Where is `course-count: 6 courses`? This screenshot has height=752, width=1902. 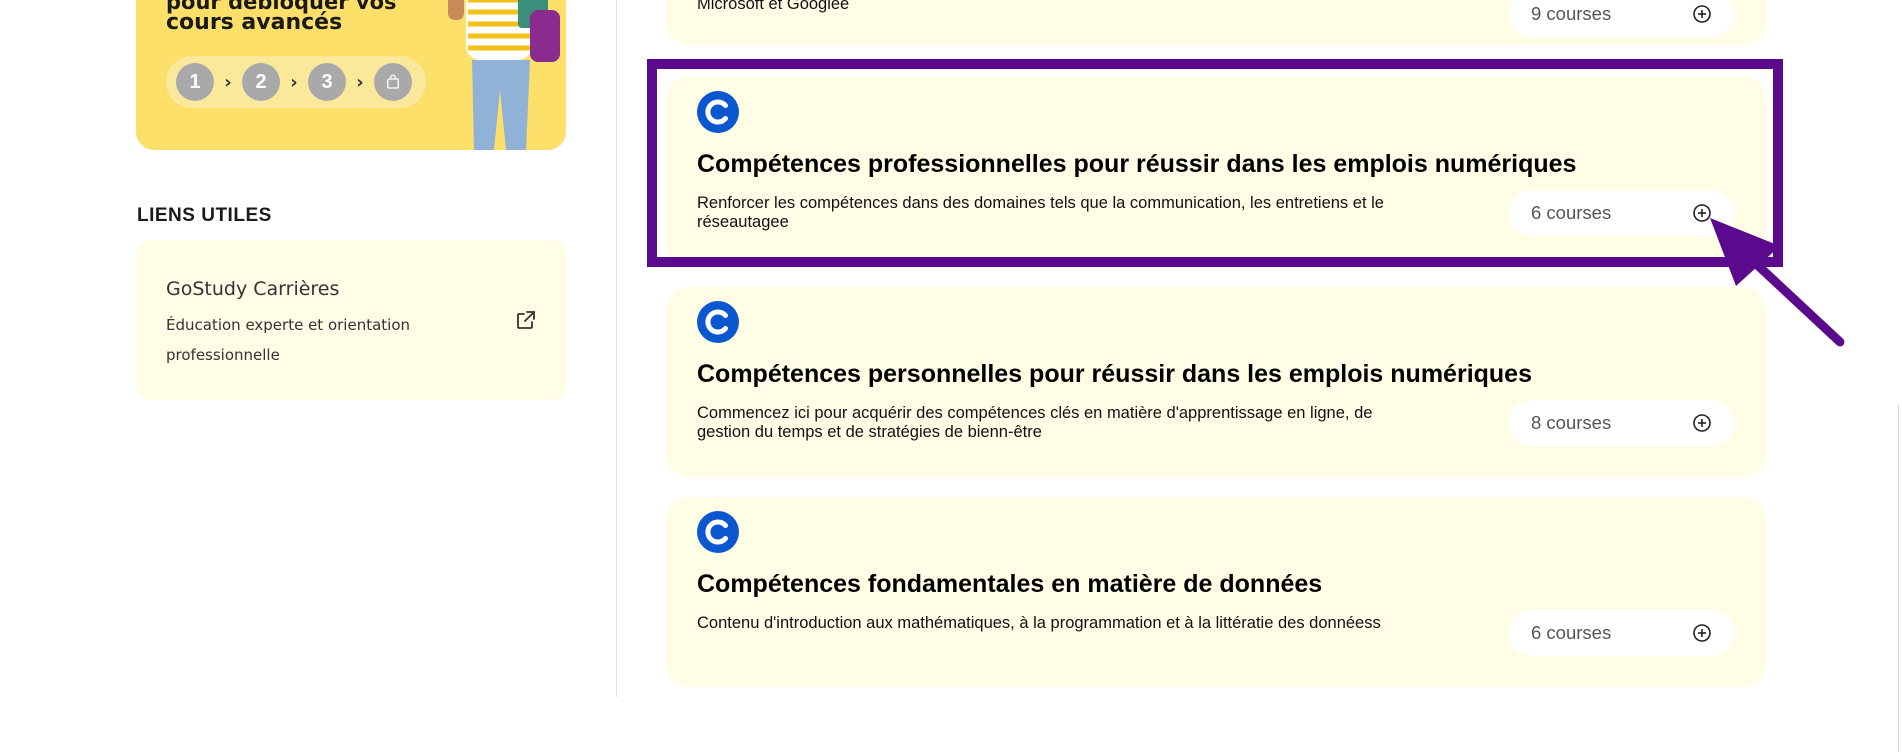 course-count: 6 courses is located at coordinates (1571, 632).